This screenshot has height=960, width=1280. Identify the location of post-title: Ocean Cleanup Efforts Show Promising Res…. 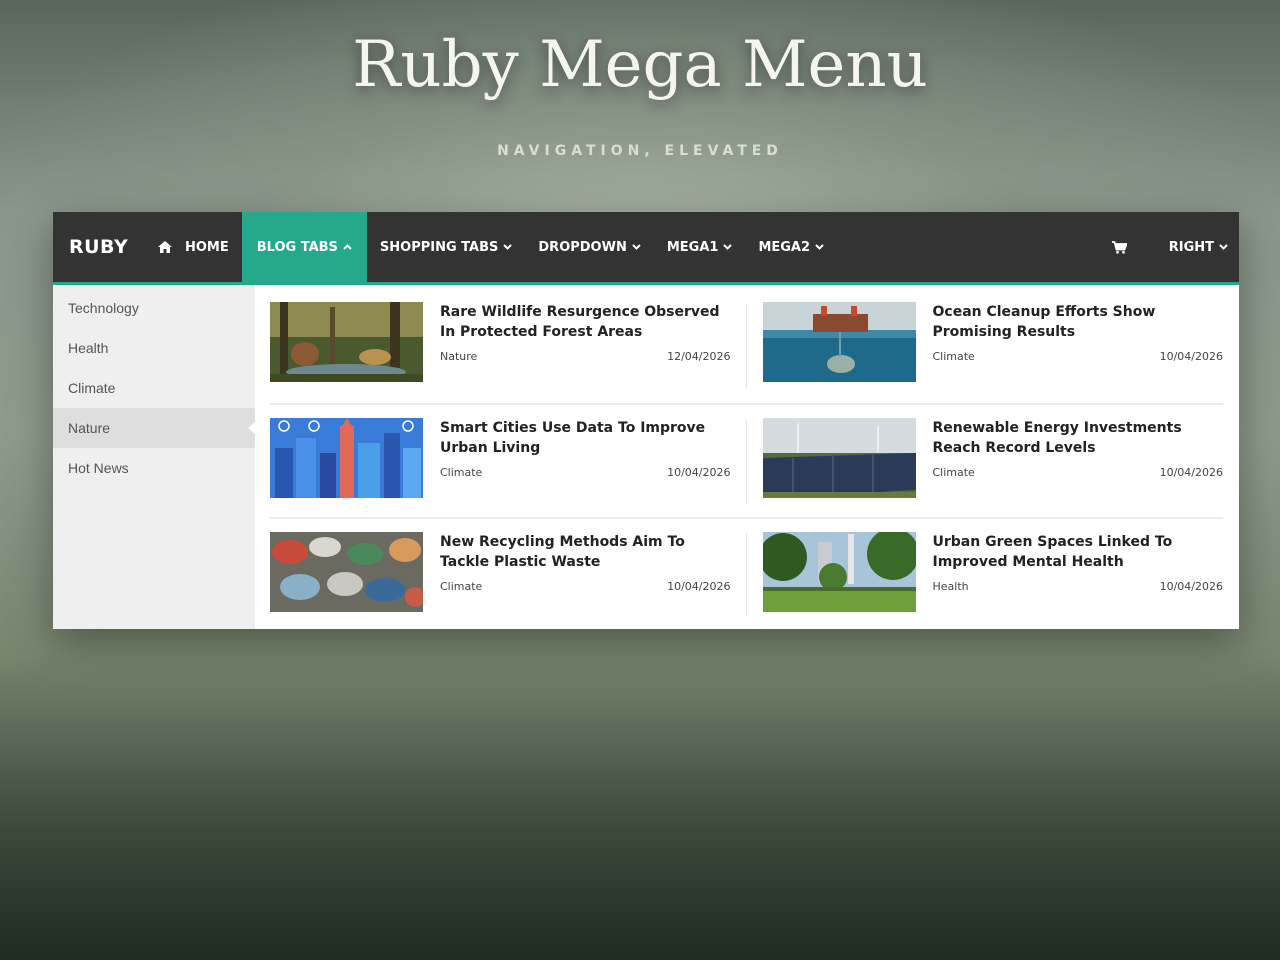
(1078, 326).